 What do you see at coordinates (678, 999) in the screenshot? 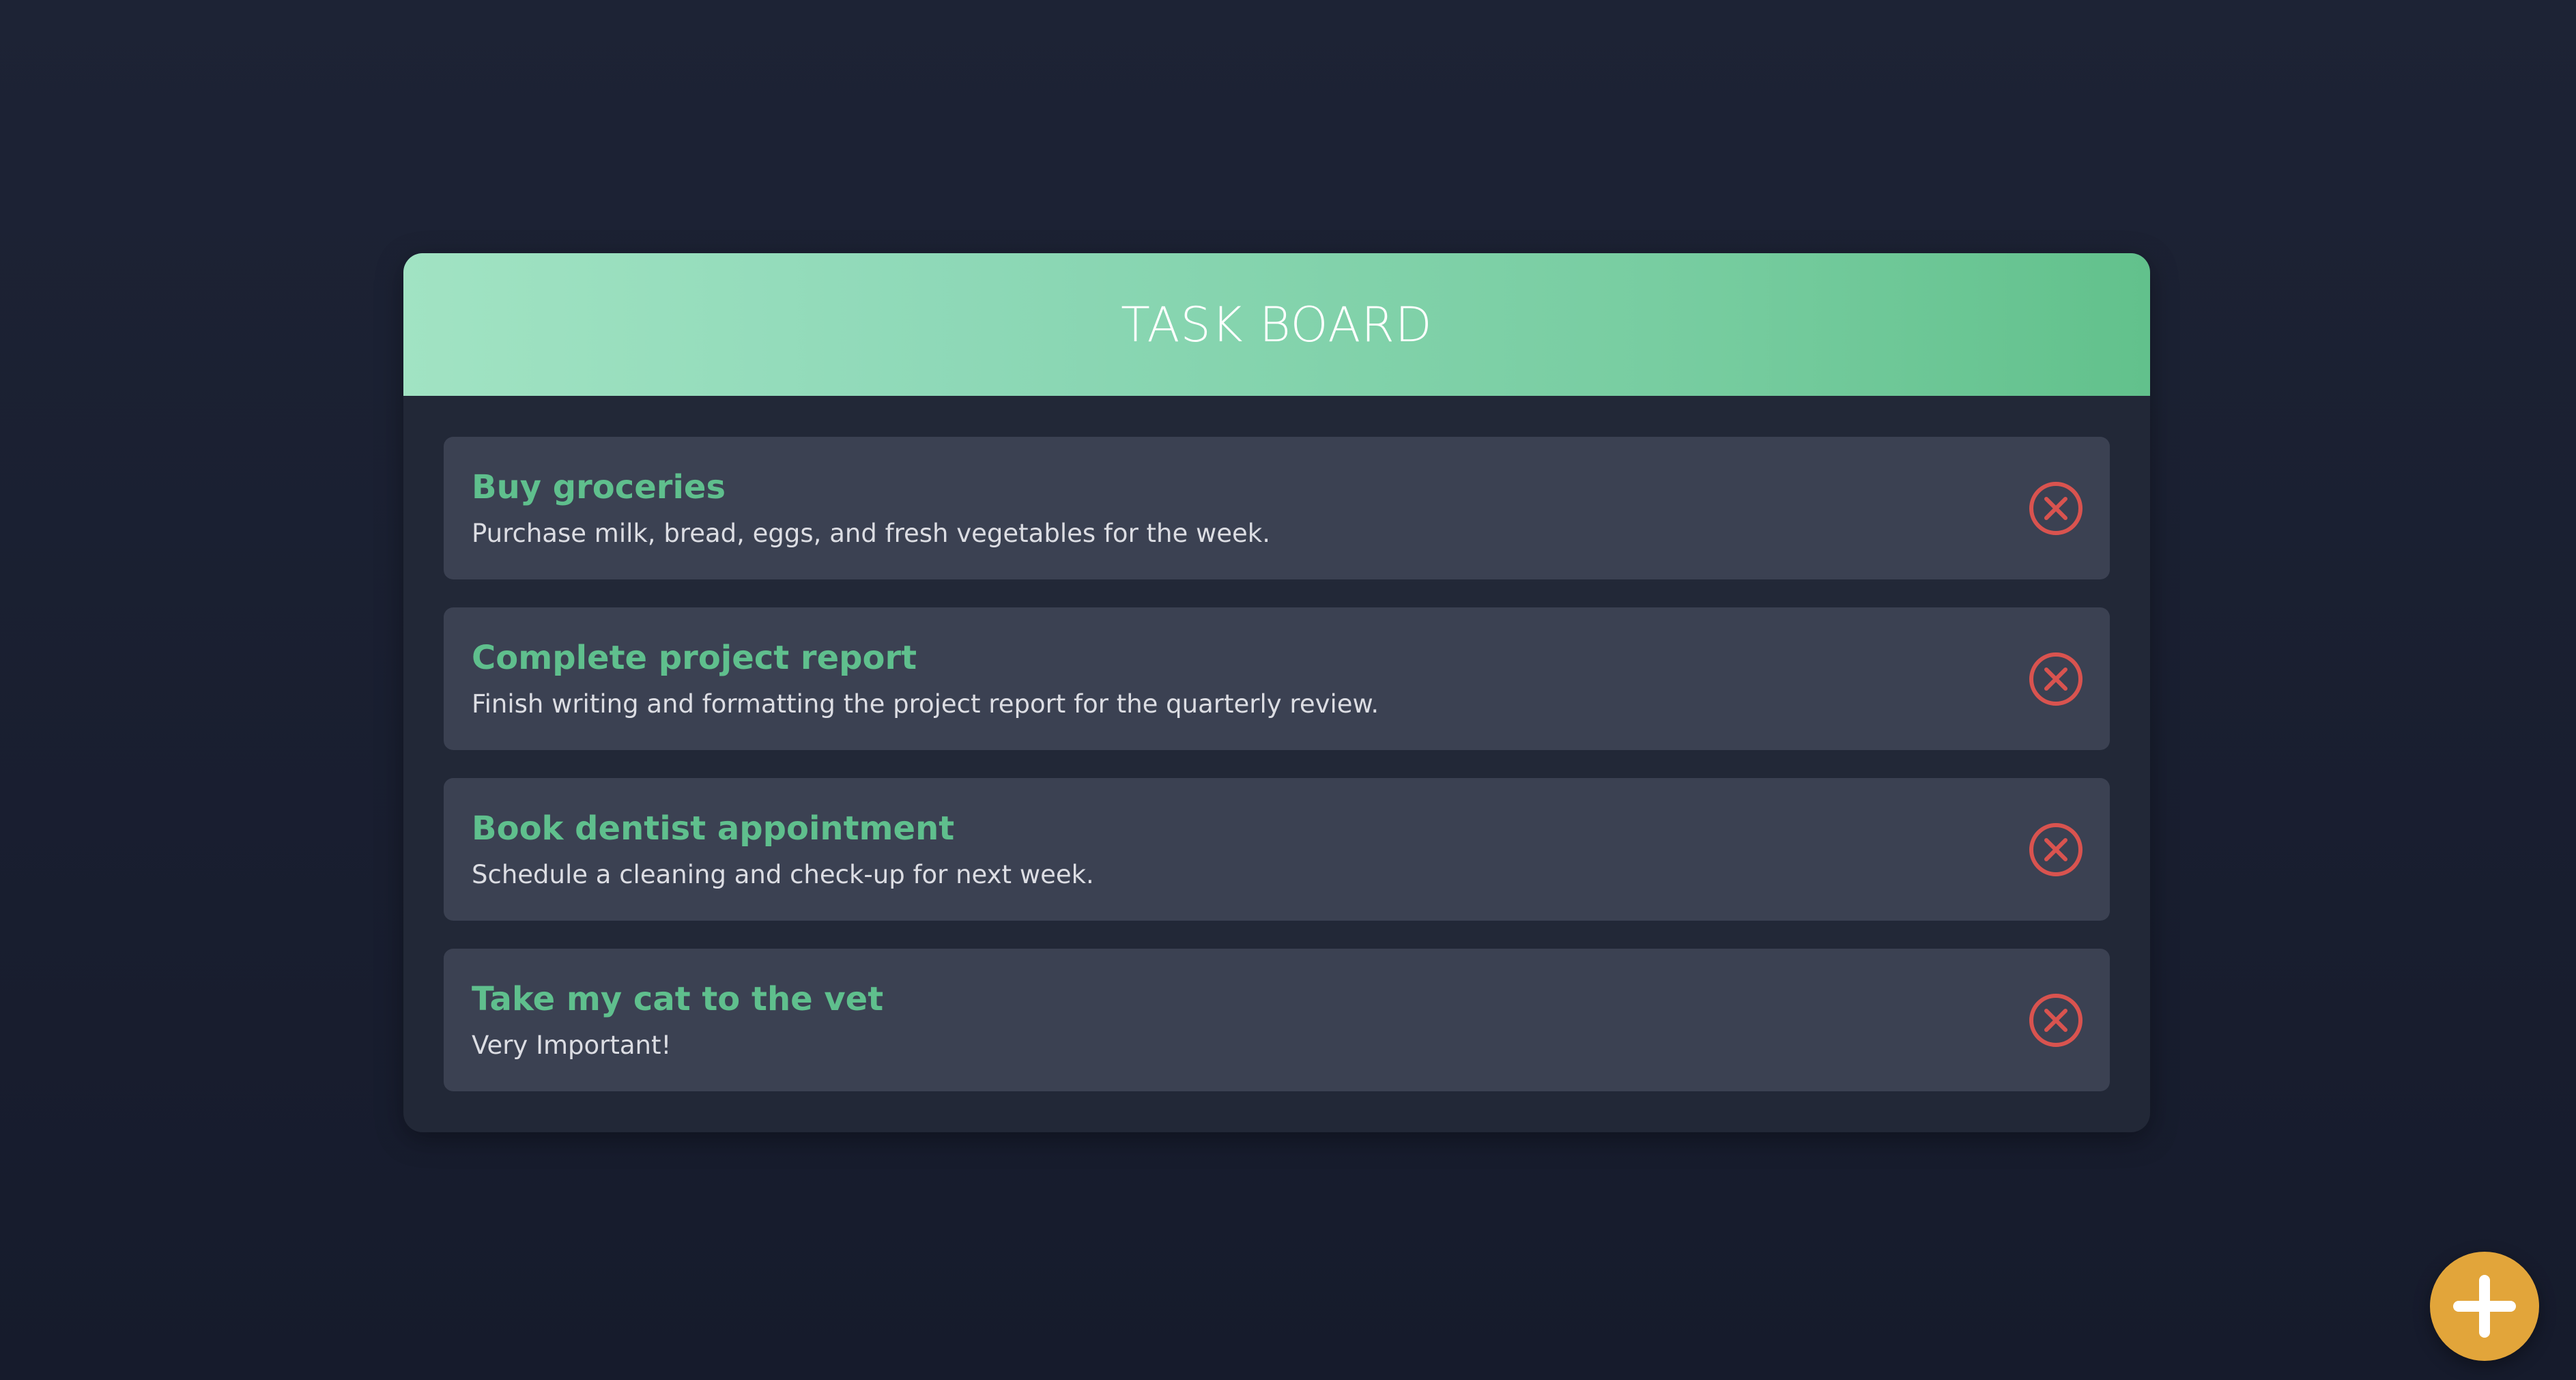
I see `task-title: Take my cat to the vet` at bounding box center [678, 999].